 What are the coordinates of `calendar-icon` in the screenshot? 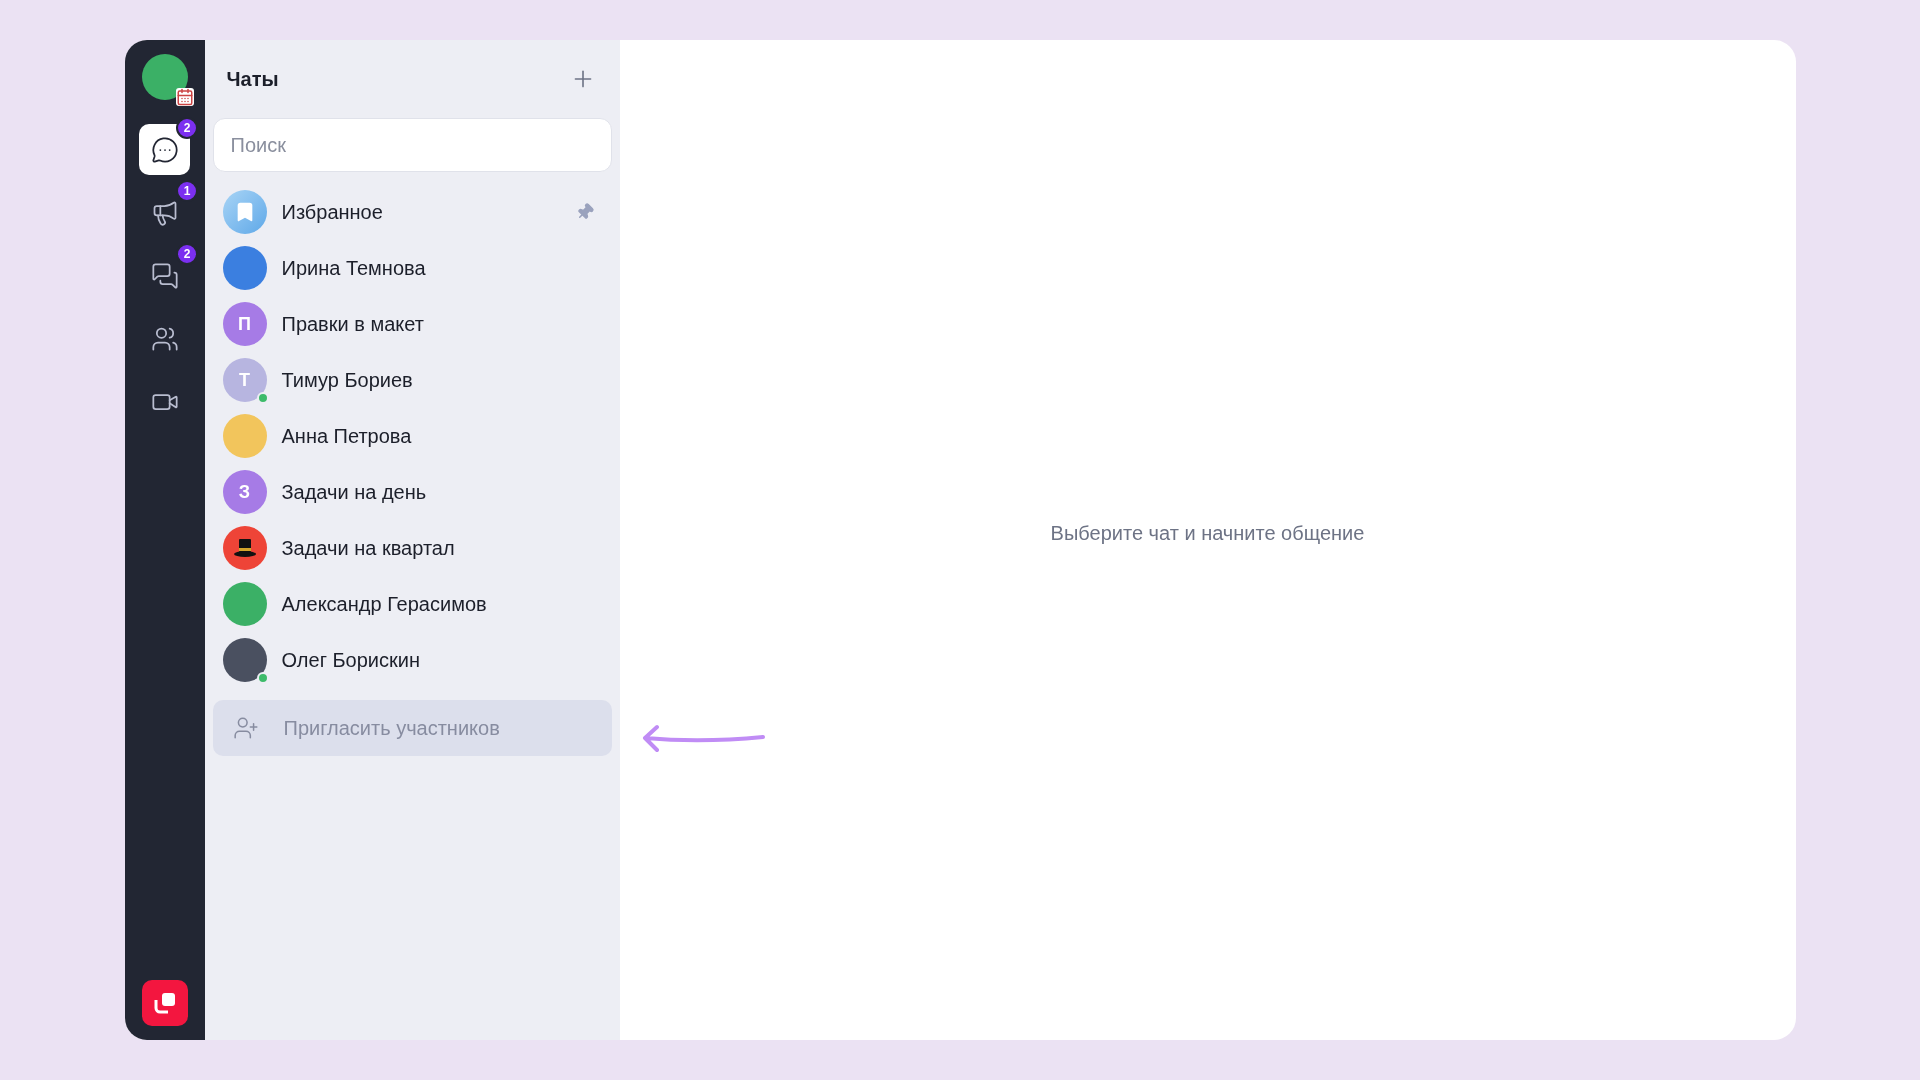 It's located at (184, 97).